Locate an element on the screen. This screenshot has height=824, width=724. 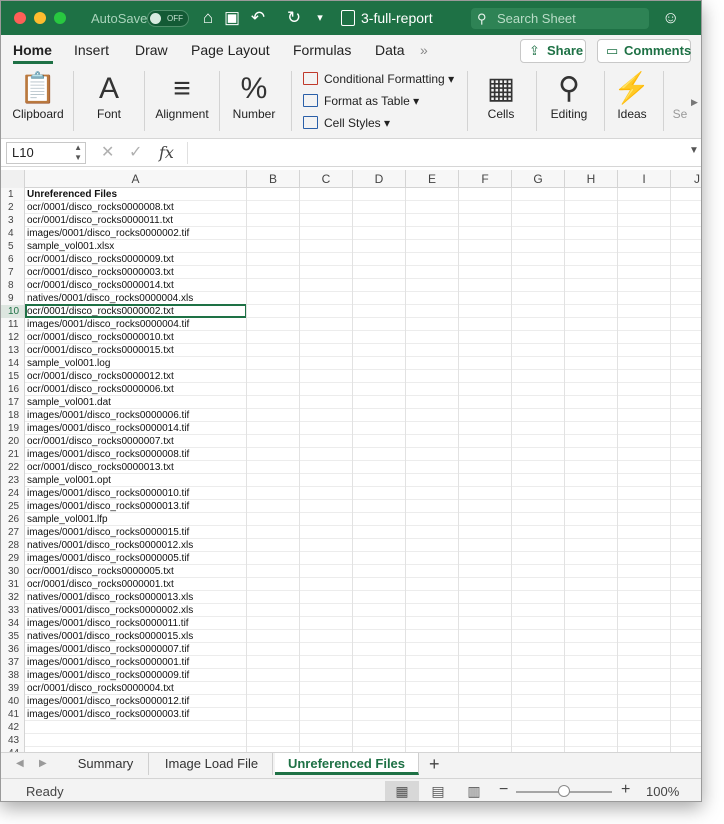
minimize-window-button is located at coordinates (40, 18).